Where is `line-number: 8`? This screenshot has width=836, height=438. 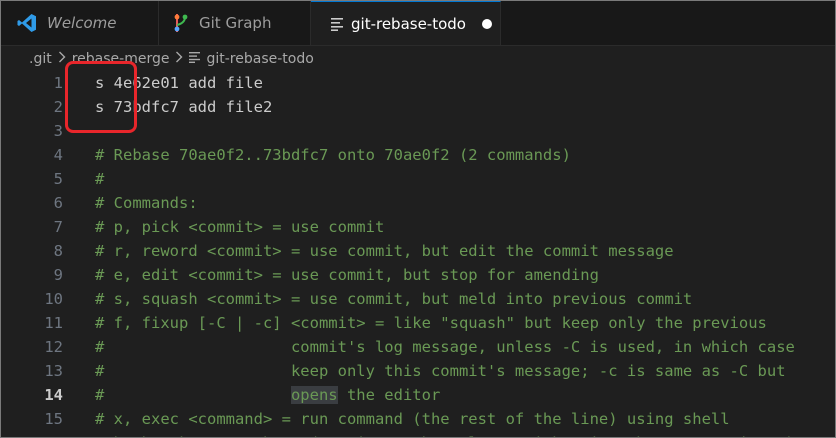 line-number: 8 is located at coordinates (58, 251).